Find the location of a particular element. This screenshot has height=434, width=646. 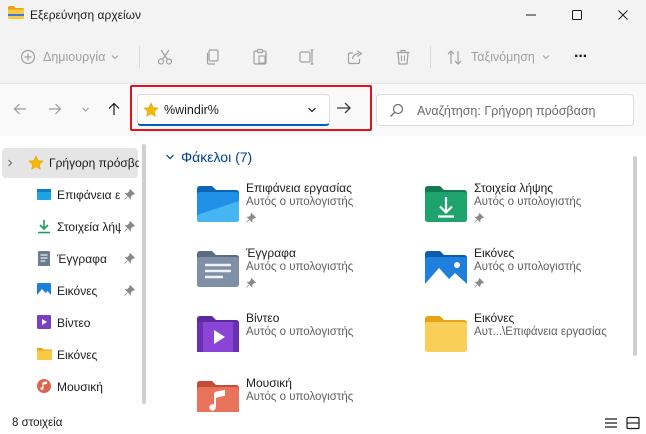

sidebar-scrollbar is located at coordinates (144, 274).